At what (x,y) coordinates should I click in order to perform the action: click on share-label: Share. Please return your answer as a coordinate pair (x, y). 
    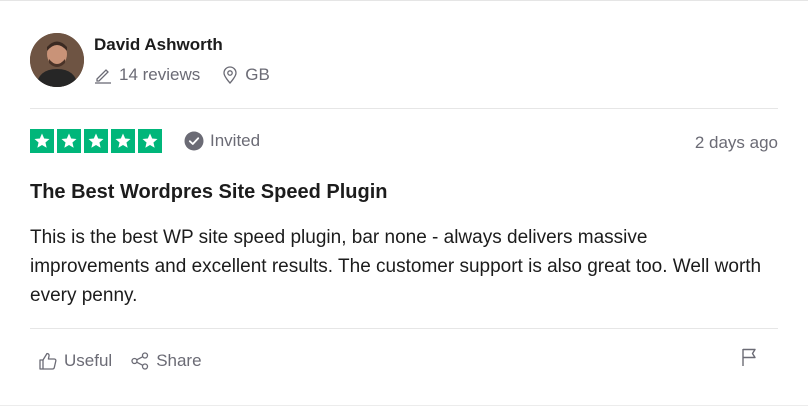
    Looking at the image, I should click on (179, 360).